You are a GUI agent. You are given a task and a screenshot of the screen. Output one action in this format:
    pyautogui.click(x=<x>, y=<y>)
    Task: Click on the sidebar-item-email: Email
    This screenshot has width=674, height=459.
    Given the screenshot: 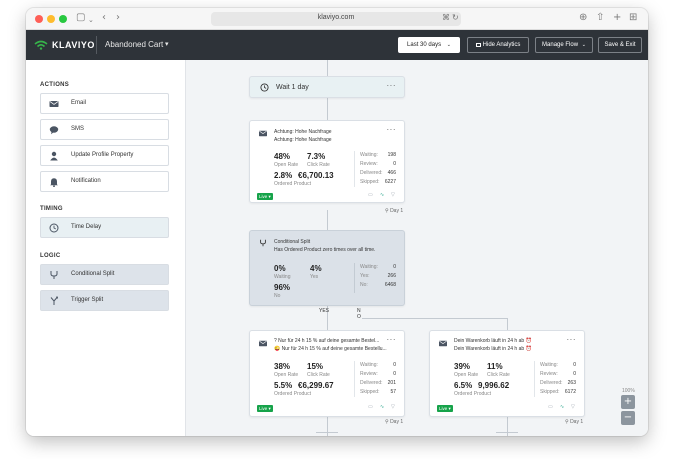 What is the action you would take?
    pyautogui.click(x=104, y=103)
    